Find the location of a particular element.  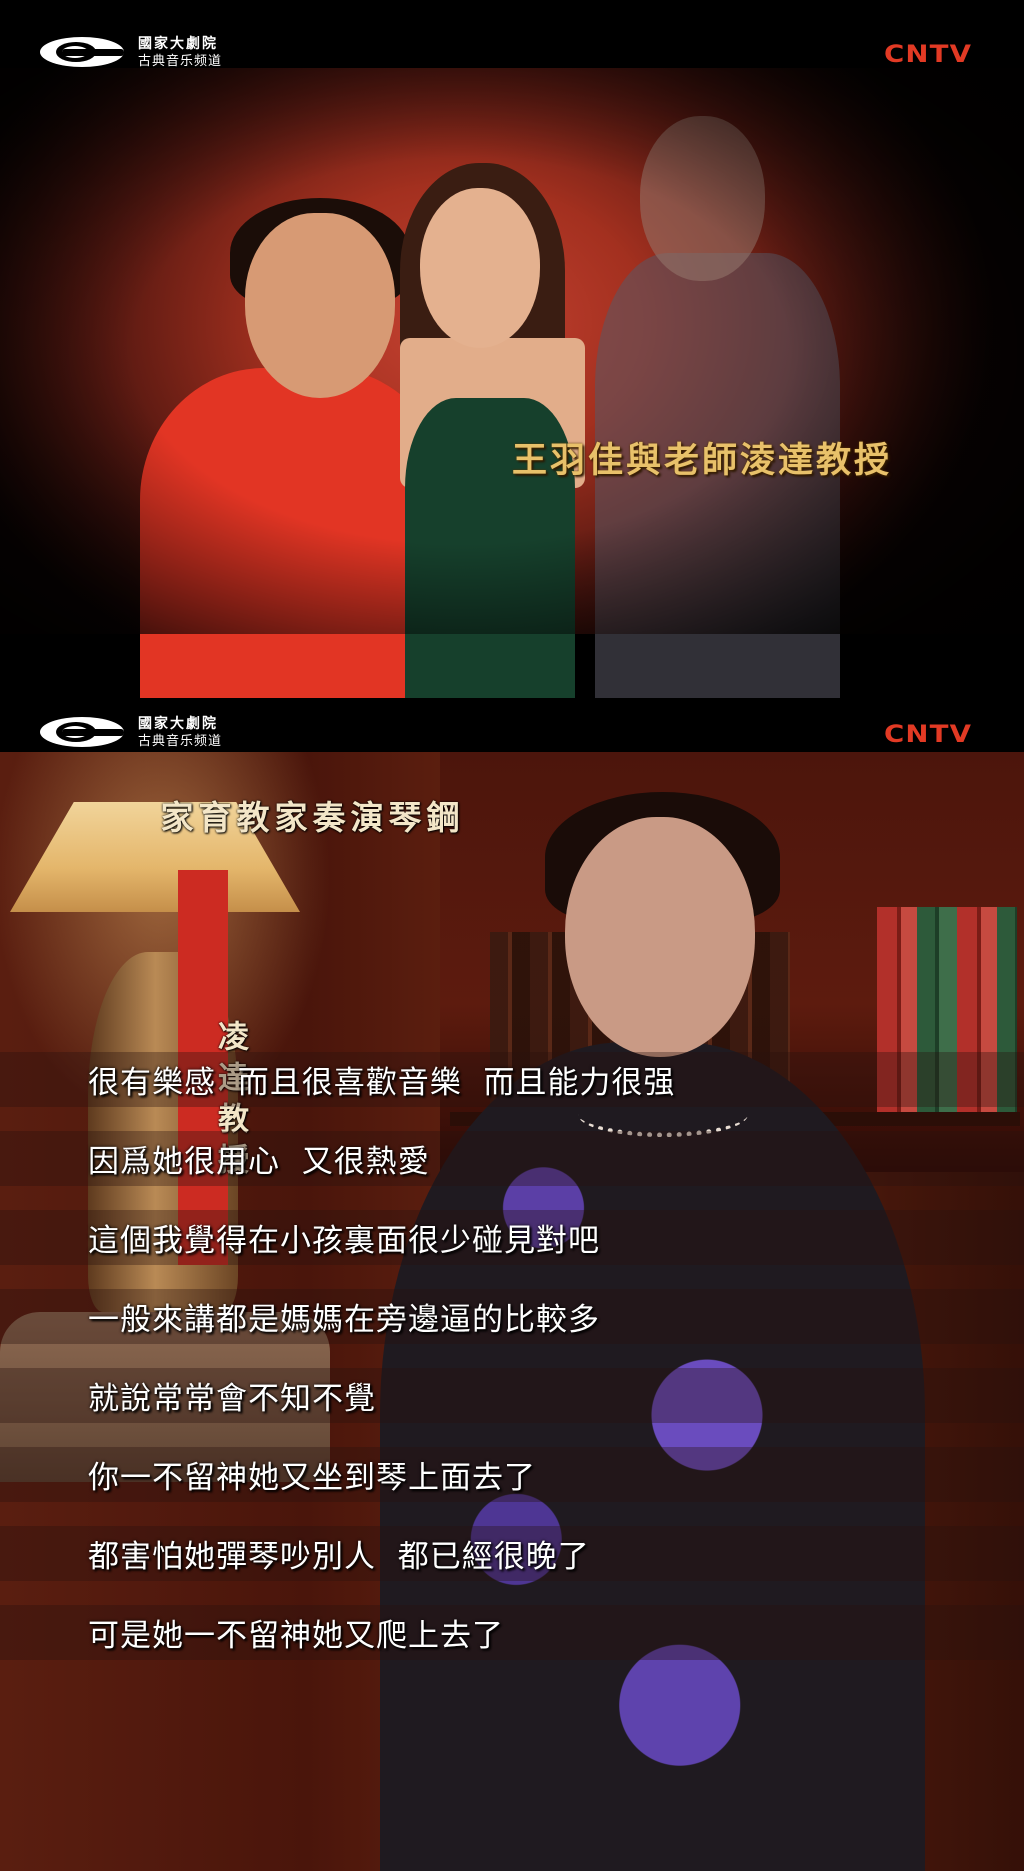

speaker-role: 鋼 琴 演 奏 家 教 育 家 is located at coordinates (307, 821).